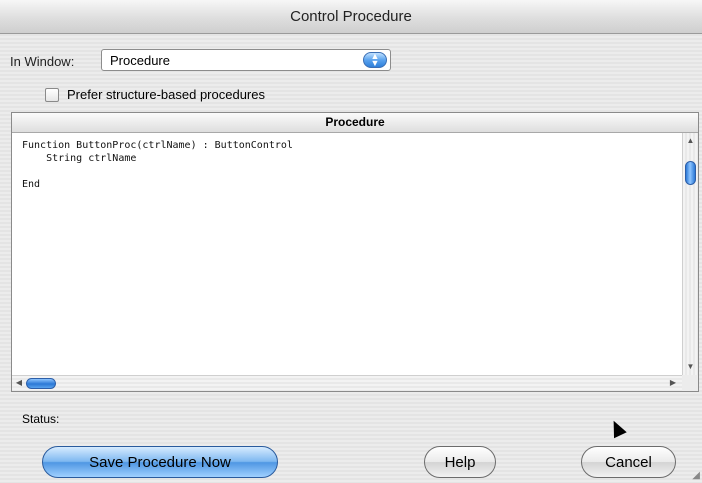 The image size is (702, 483). Describe the element at coordinates (41, 383) in the screenshot. I see `horizontal-scroll-thumb` at that location.